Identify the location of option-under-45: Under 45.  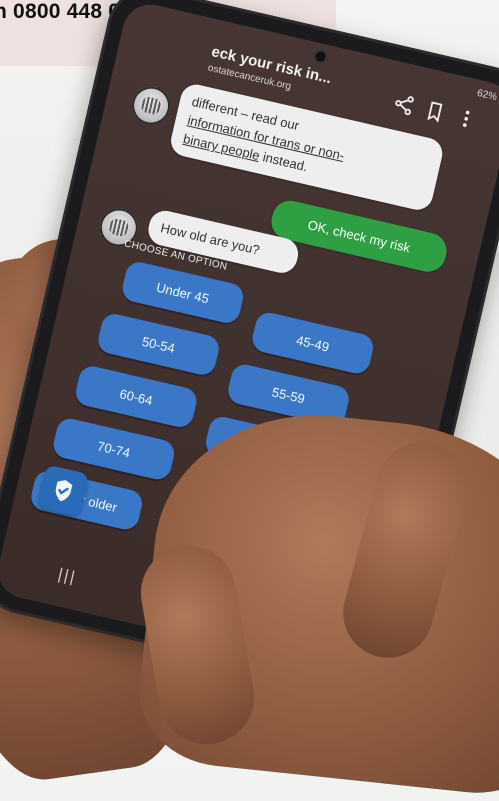
(182, 292).